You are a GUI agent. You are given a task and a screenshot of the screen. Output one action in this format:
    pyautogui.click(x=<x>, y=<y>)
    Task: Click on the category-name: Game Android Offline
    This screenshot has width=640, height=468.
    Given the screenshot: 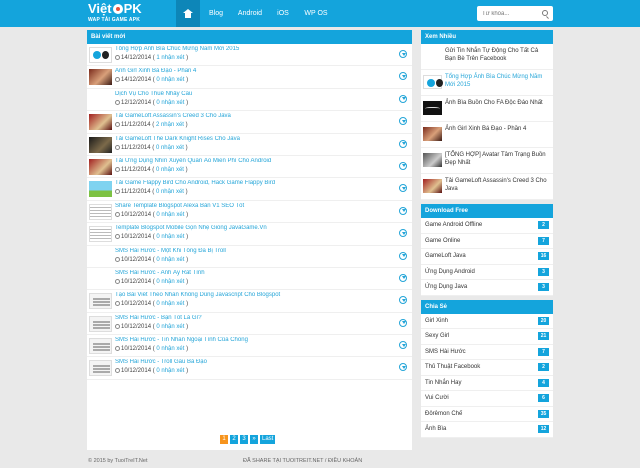 What is the action you would take?
    pyautogui.click(x=453, y=225)
    